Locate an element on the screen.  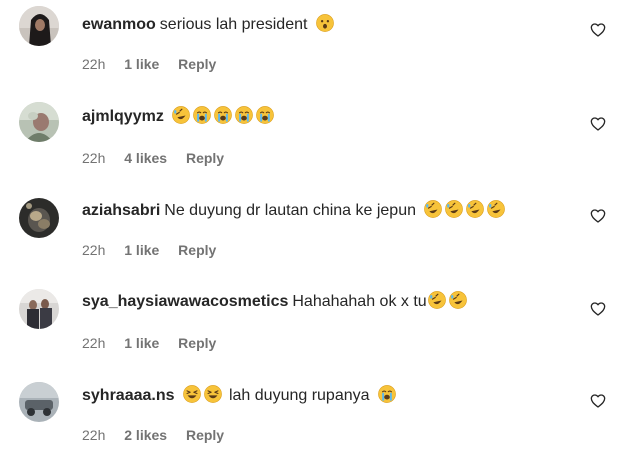
comment-likes: 2 likes is located at coordinates (145, 435).